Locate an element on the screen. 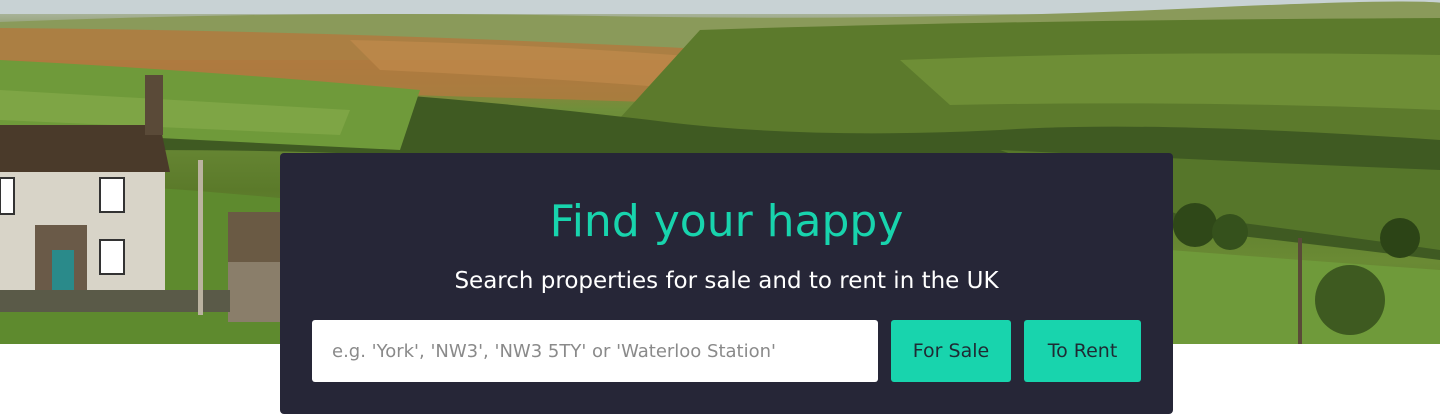 This screenshot has width=1440, height=420. for-sale-button: For Sale is located at coordinates (951, 351).